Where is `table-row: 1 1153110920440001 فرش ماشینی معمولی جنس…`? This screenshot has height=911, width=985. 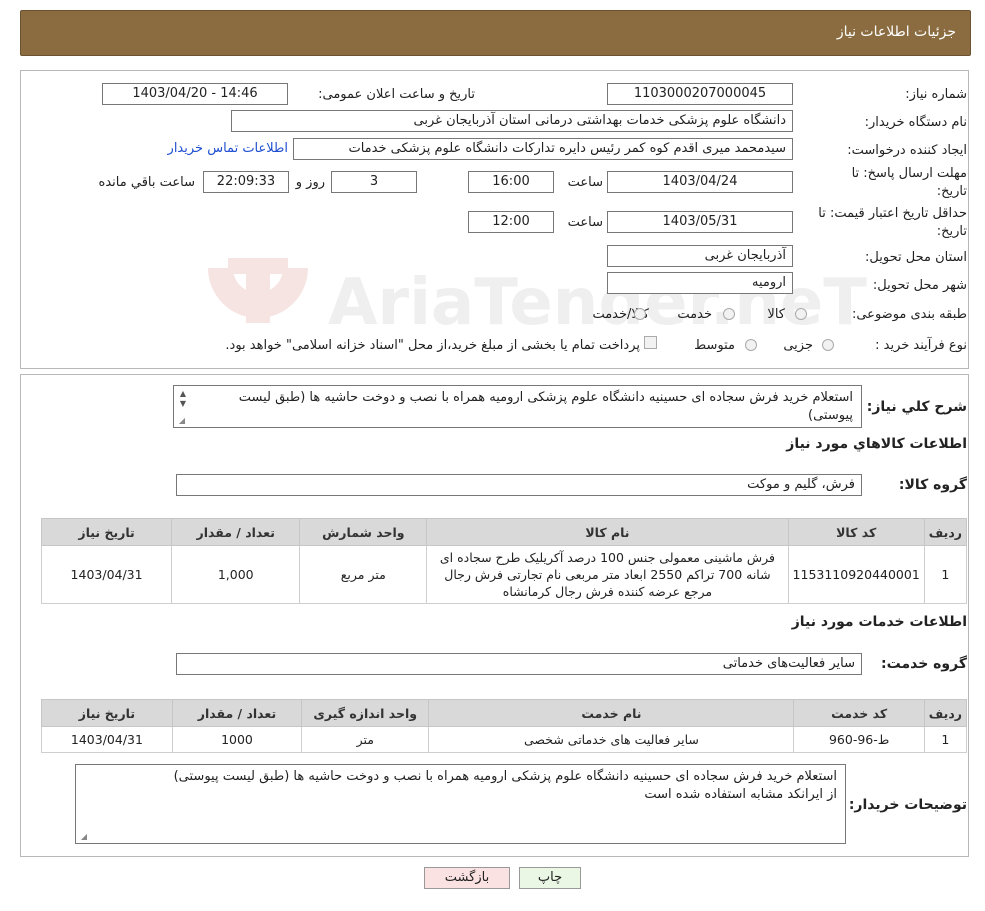
table-row: 1 1153110920440001 فرش ماشینی معمولی جنس… is located at coordinates (504, 574).